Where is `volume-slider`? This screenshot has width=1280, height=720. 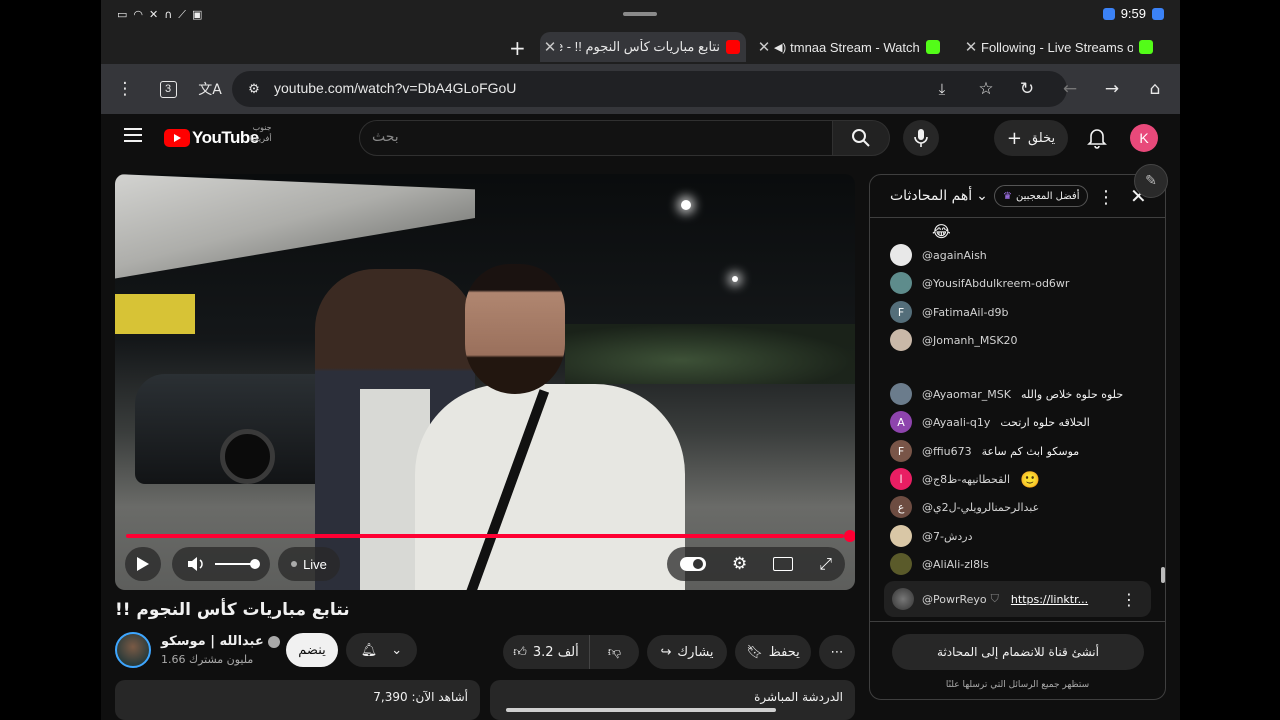
volume-slider is located at coordinates (237, 564).